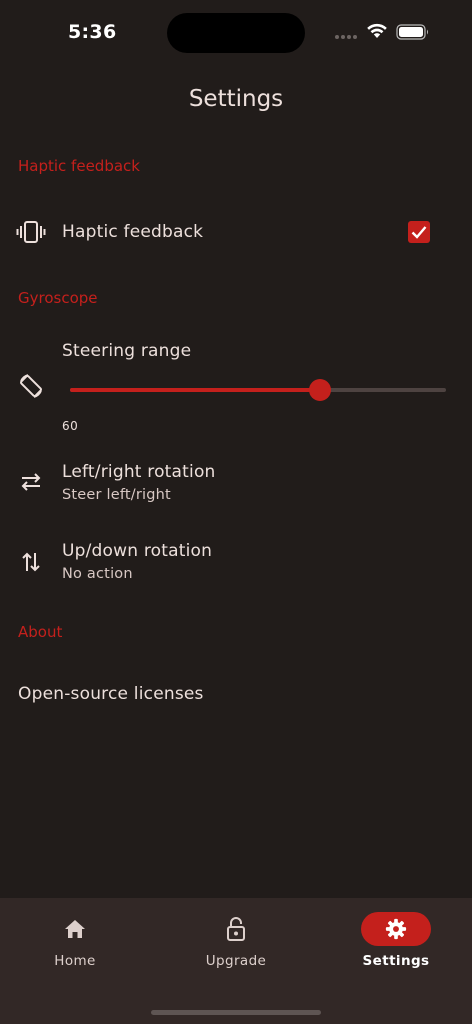 Image resolution: width=472 pixels, height=1024 pixels. I want to click on cellular-signal-icon, so click(346, 37).